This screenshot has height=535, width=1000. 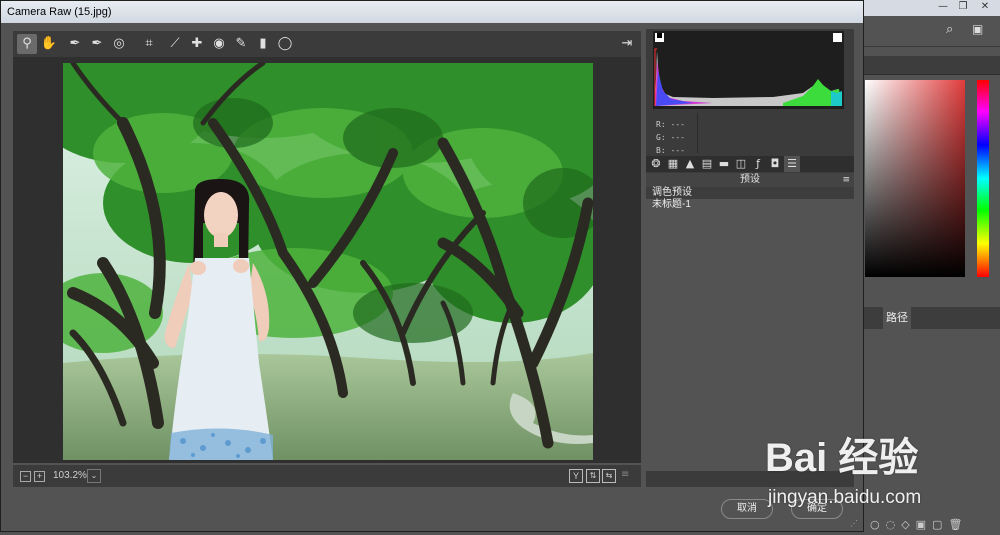 I want to click on spot-removal-tool-icon: ✚, so click(x=197, y=44).